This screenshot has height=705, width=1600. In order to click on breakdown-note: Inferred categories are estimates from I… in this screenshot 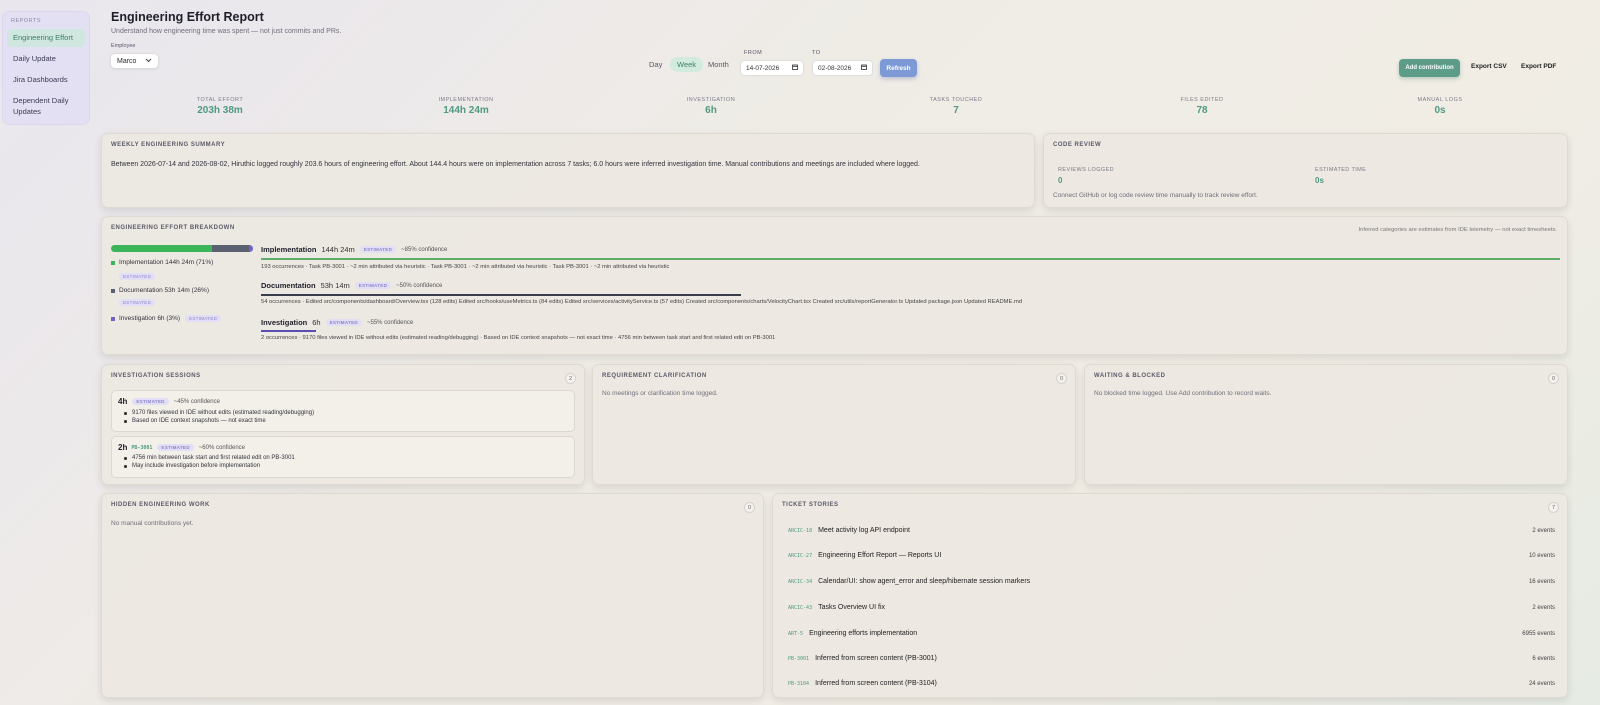, I will do `click(1457, 230)`.